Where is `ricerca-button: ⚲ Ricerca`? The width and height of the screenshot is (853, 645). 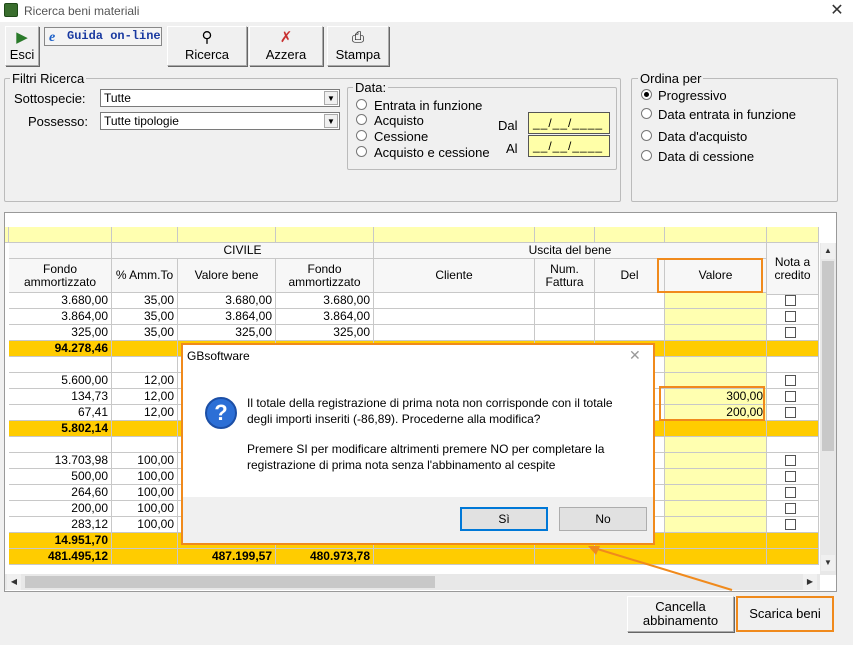
ricerca-button: ⚲ Ricerca is located at coordinates (207, 46).